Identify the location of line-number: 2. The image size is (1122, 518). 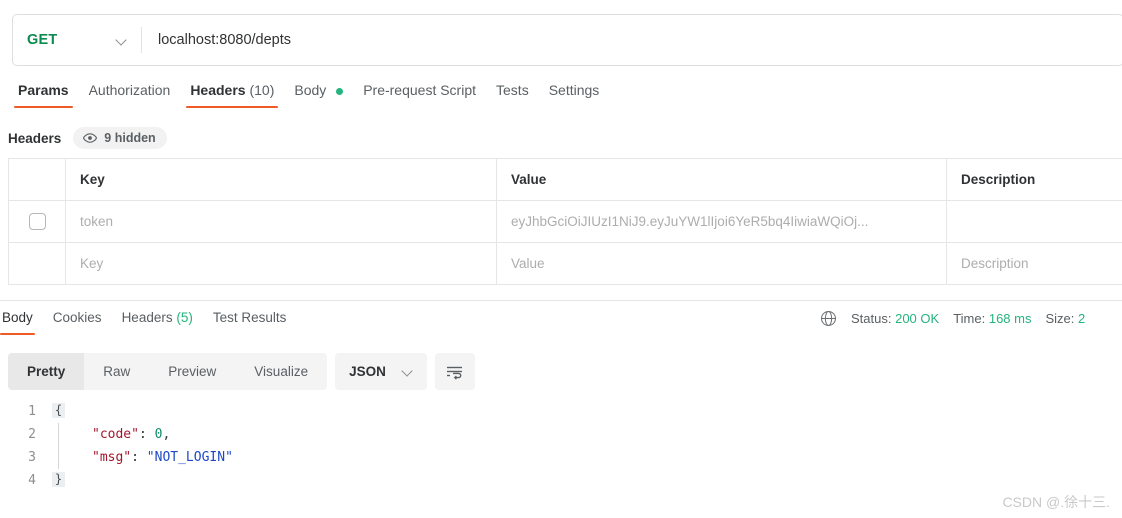
(32, 434).